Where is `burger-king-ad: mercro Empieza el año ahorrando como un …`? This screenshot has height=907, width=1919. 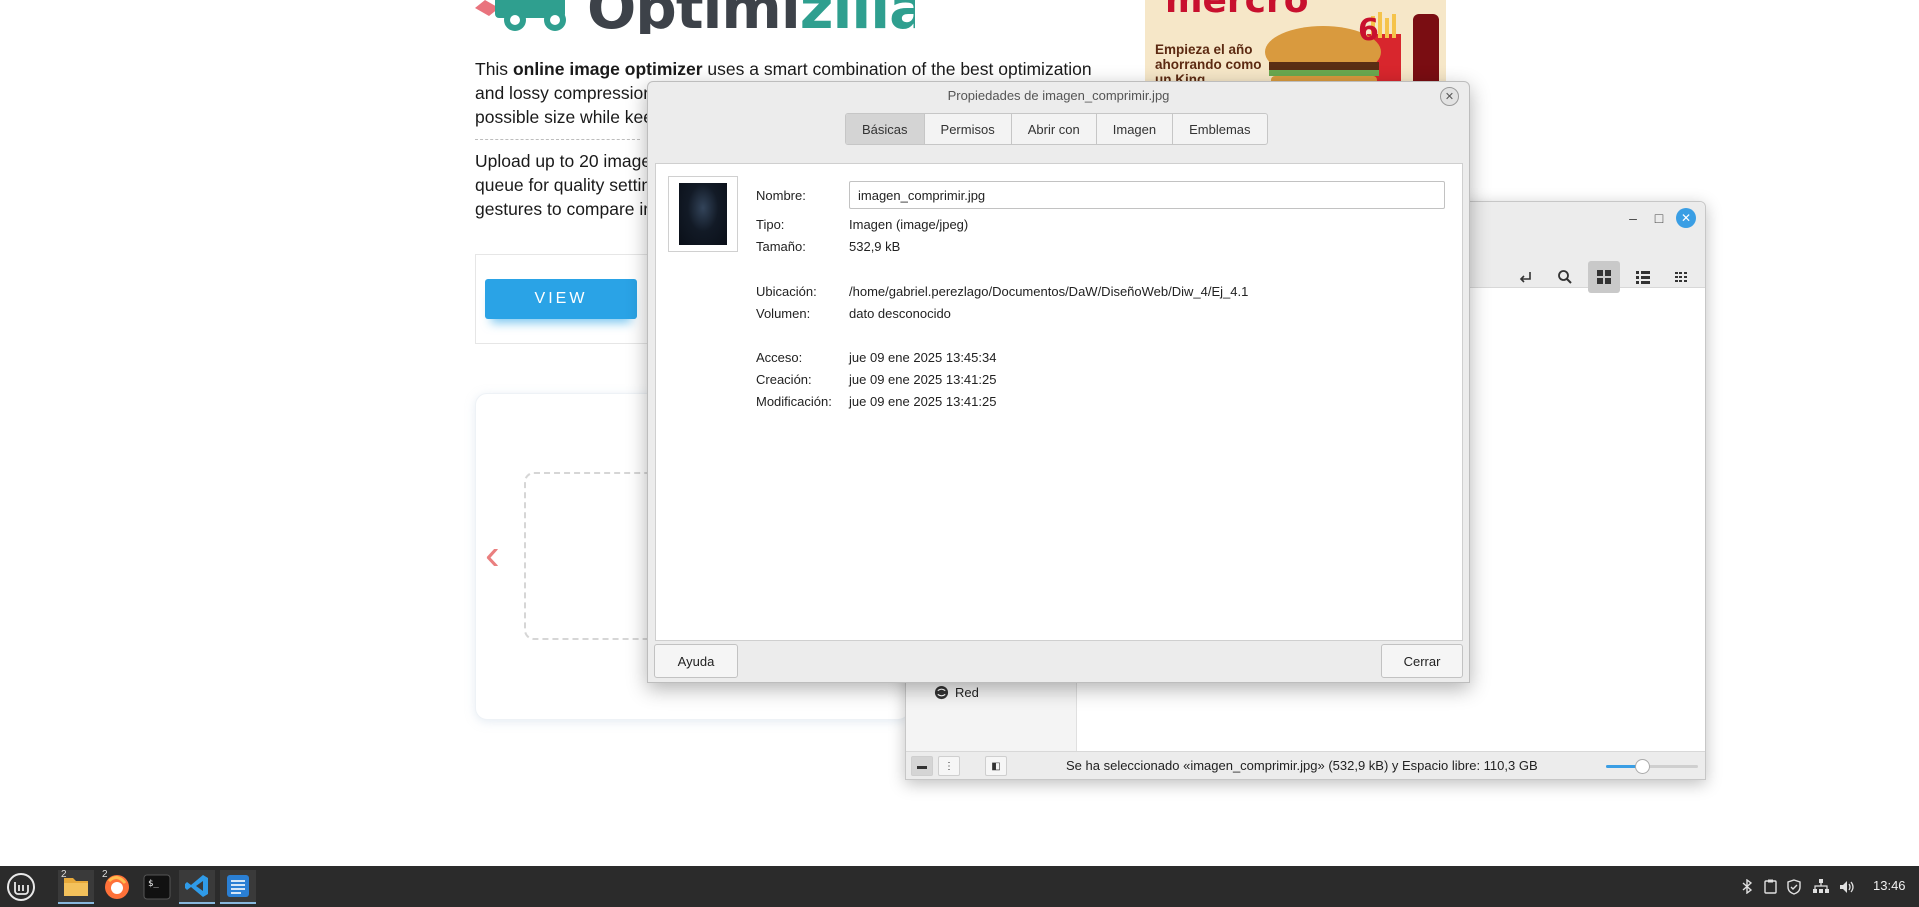 burger-king-ad: mercro Empieza el año ahorrando como un … is located at coordinates (1295, 42).